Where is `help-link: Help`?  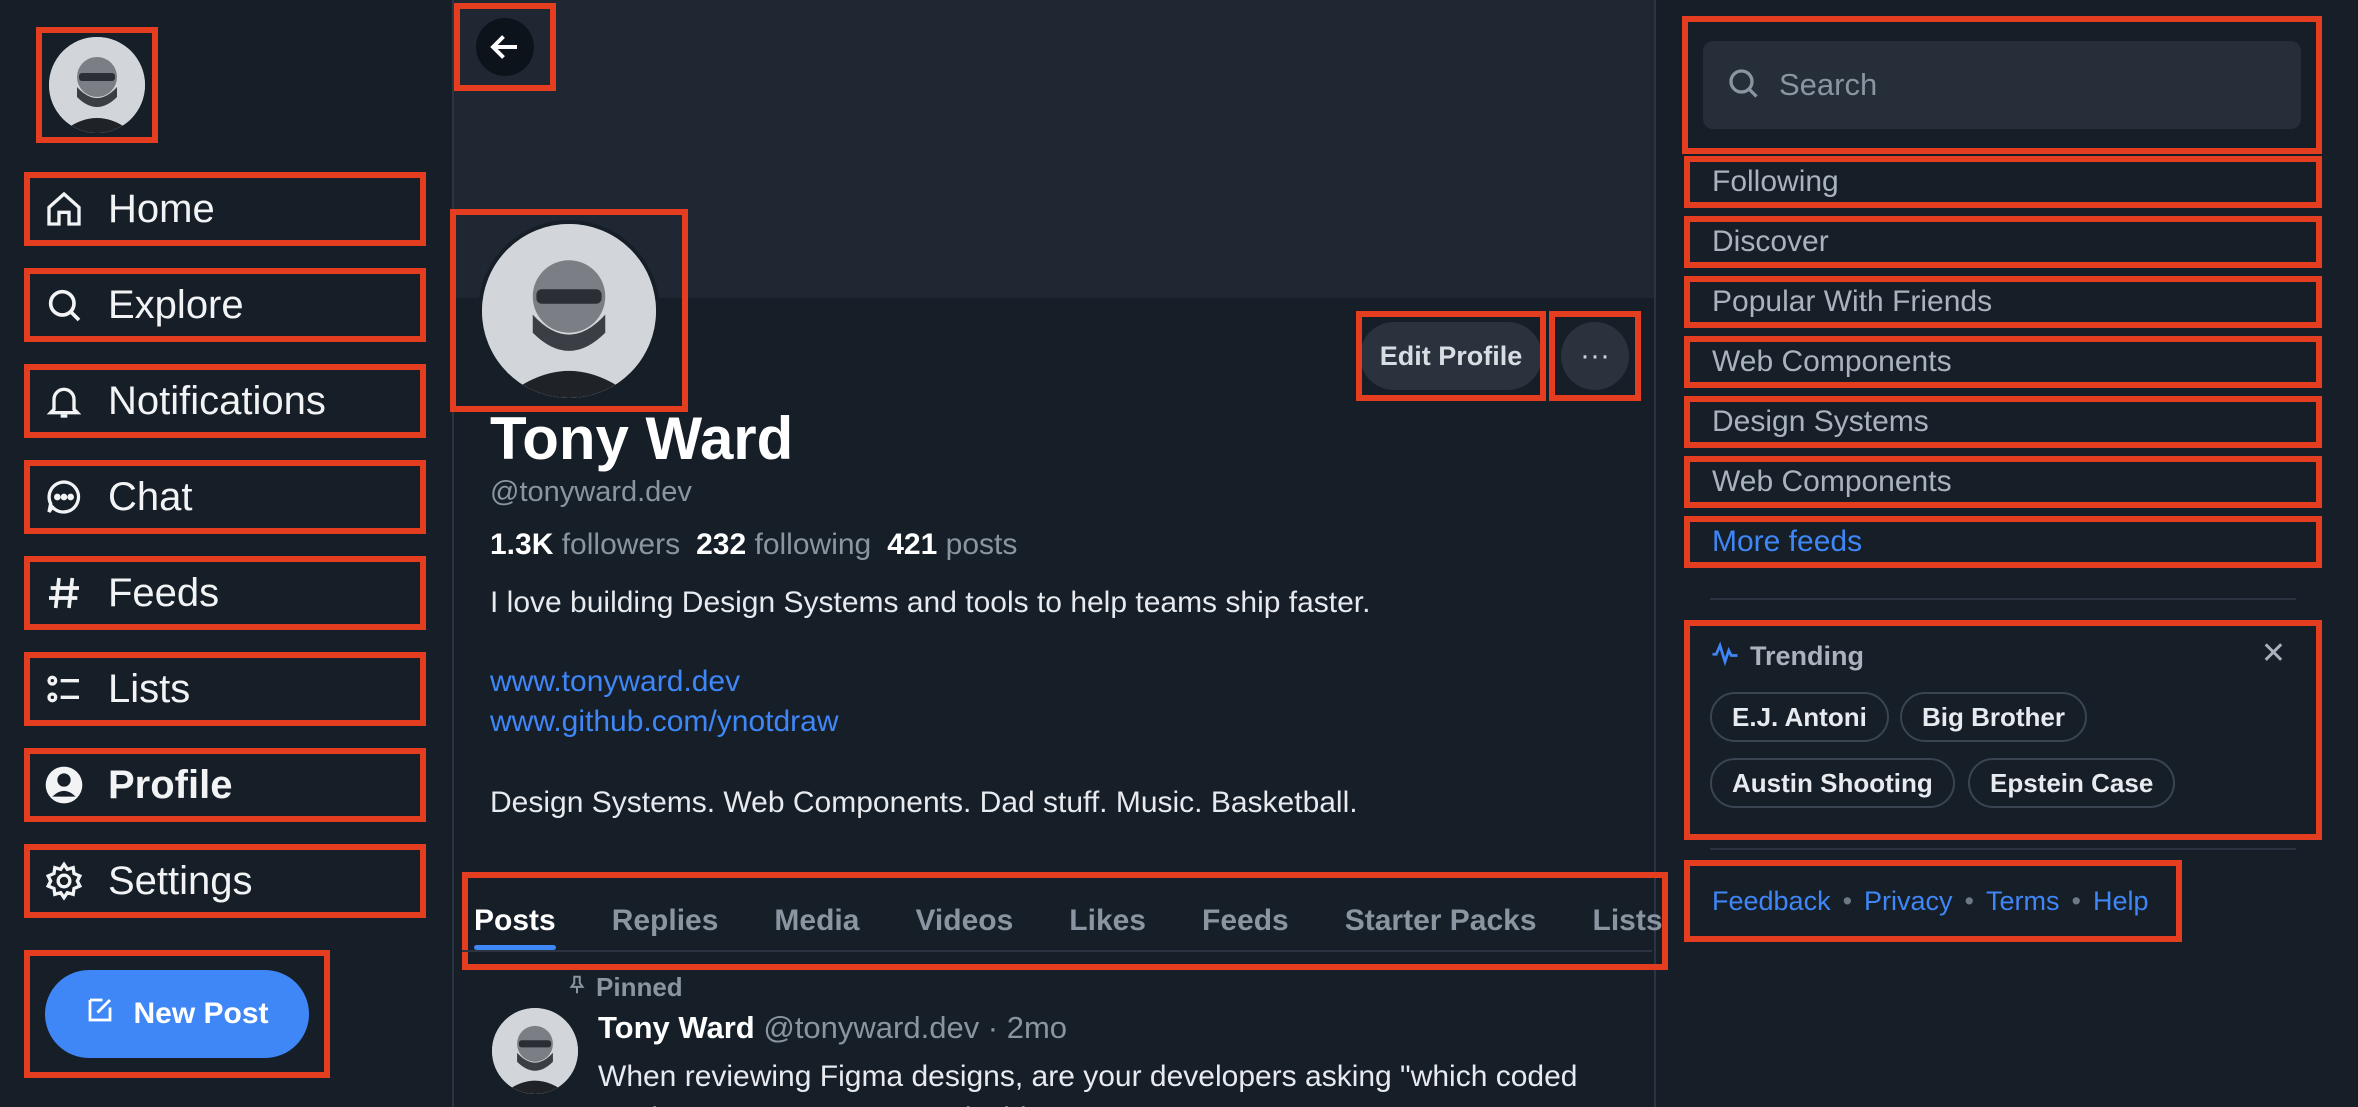 help-link: Help is located at coordinates (2121, 901).